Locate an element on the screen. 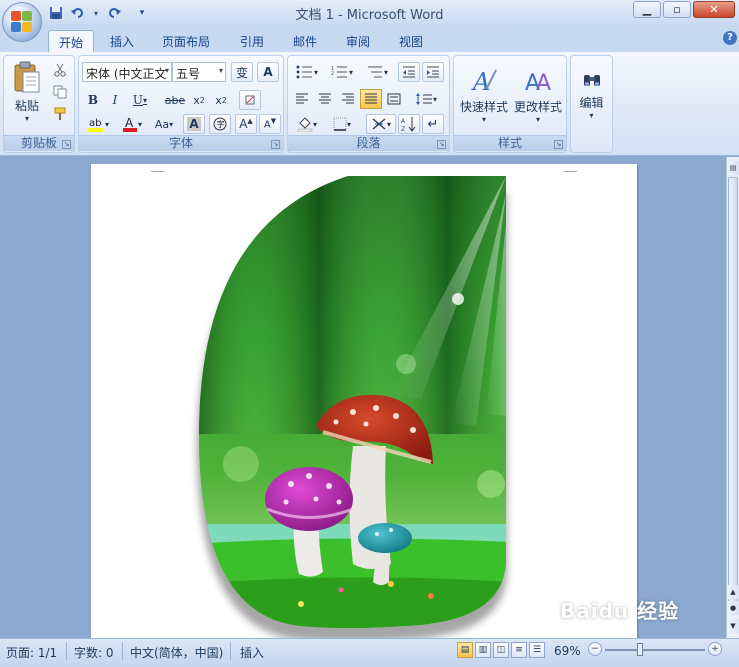 The image size is (739, 667). scroll-up-icon: ▲ is located at coordinates (733, 592).